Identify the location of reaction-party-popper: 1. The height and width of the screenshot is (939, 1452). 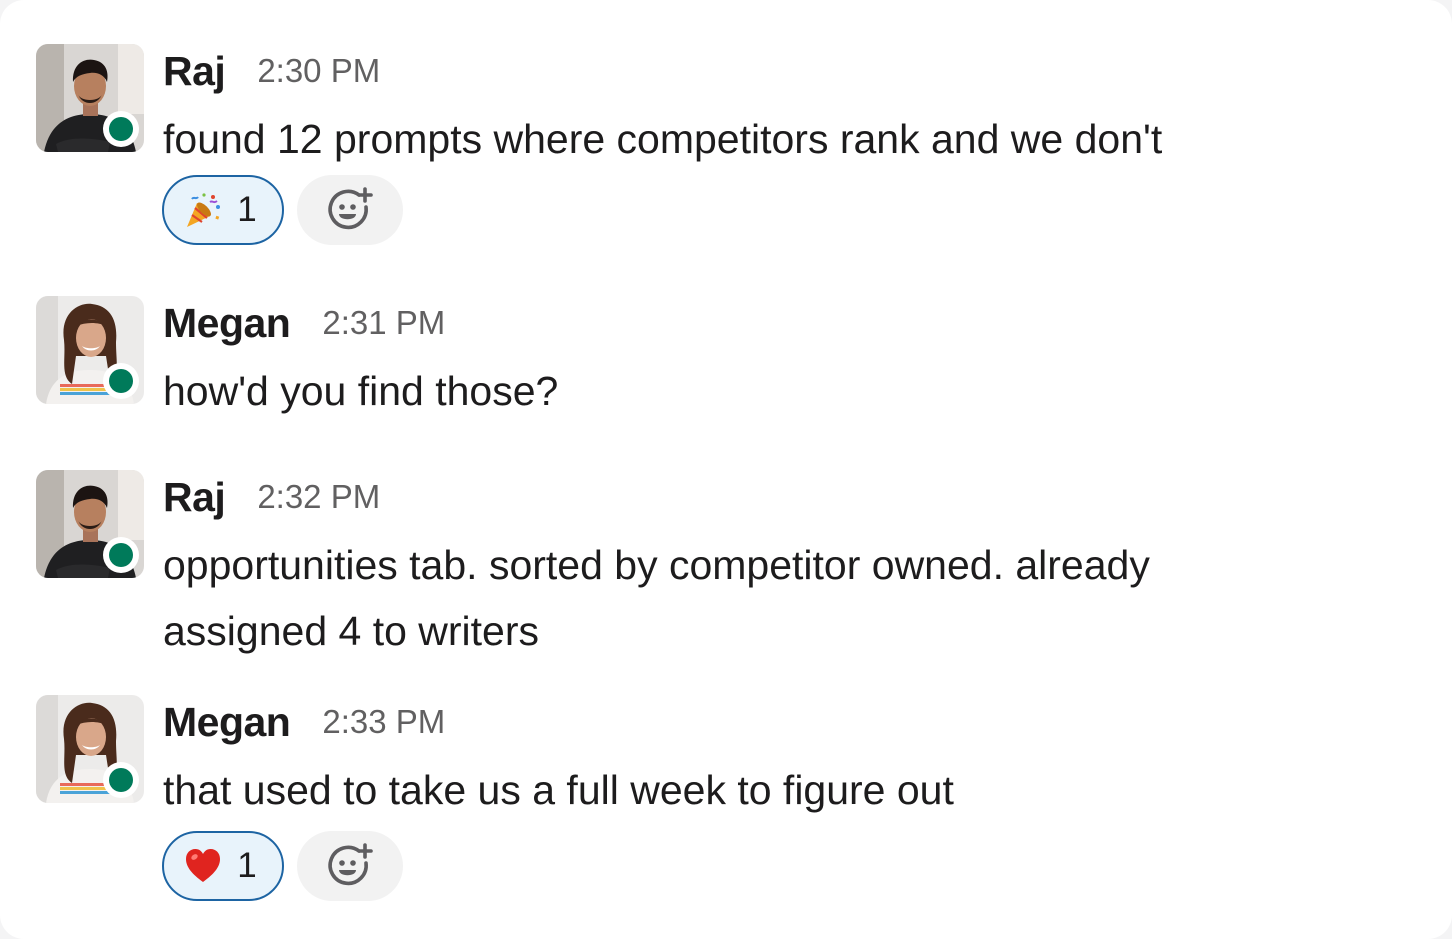
(223, 210).